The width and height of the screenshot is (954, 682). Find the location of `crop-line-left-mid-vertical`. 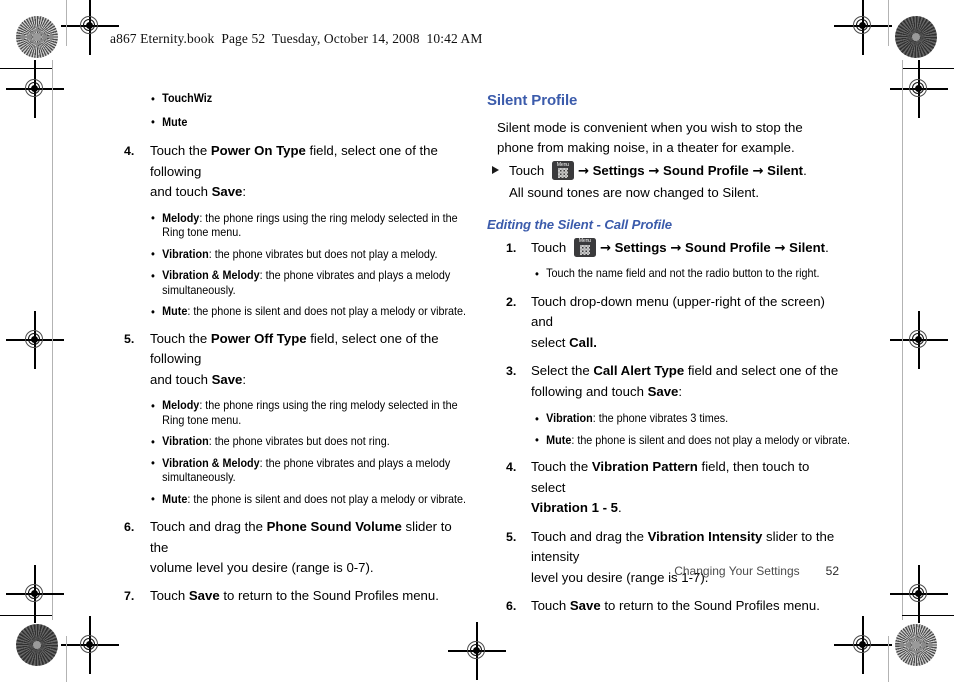

crop-line-left-mid-vertical is located at coordinates (53, 340).